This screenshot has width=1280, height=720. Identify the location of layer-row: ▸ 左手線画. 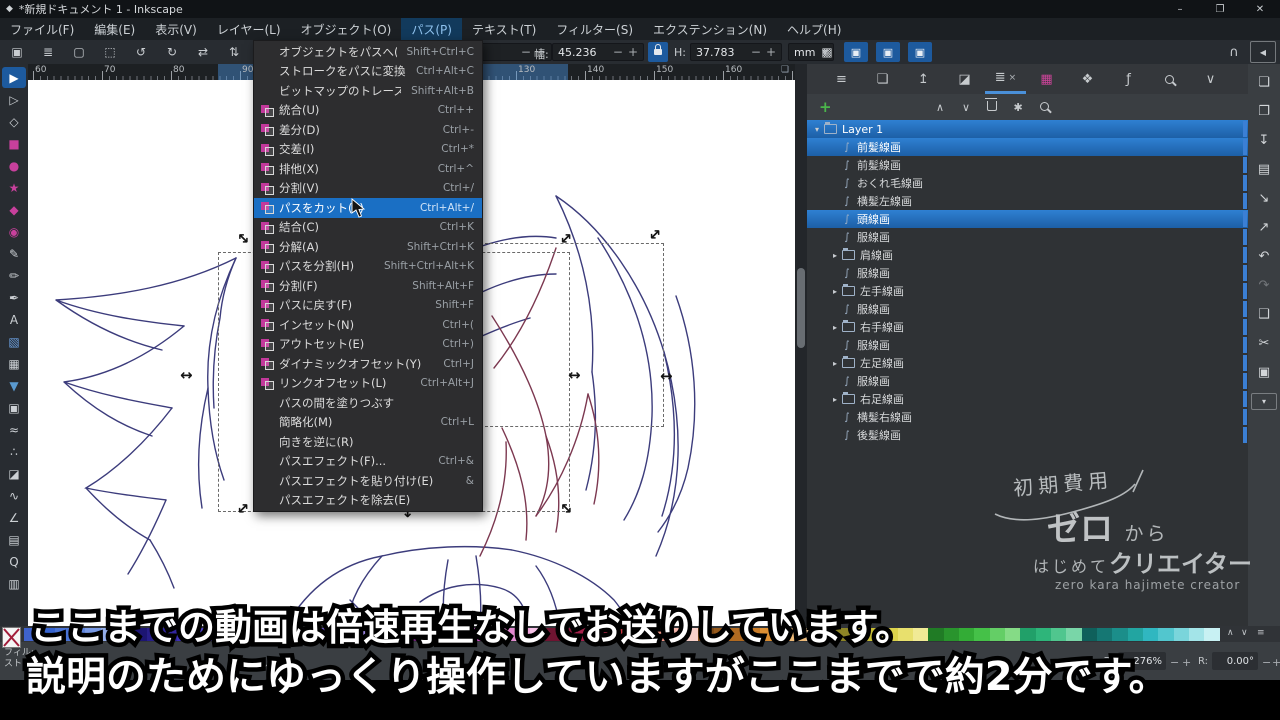
(1027, 291).